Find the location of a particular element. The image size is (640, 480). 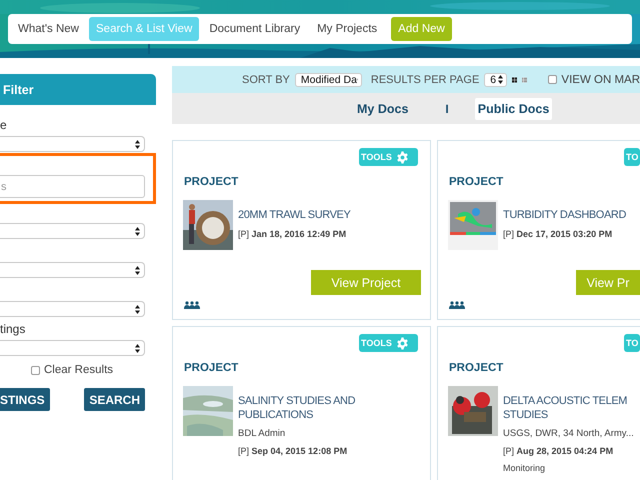

tab: My Docs is located at coordinates (383, 109).